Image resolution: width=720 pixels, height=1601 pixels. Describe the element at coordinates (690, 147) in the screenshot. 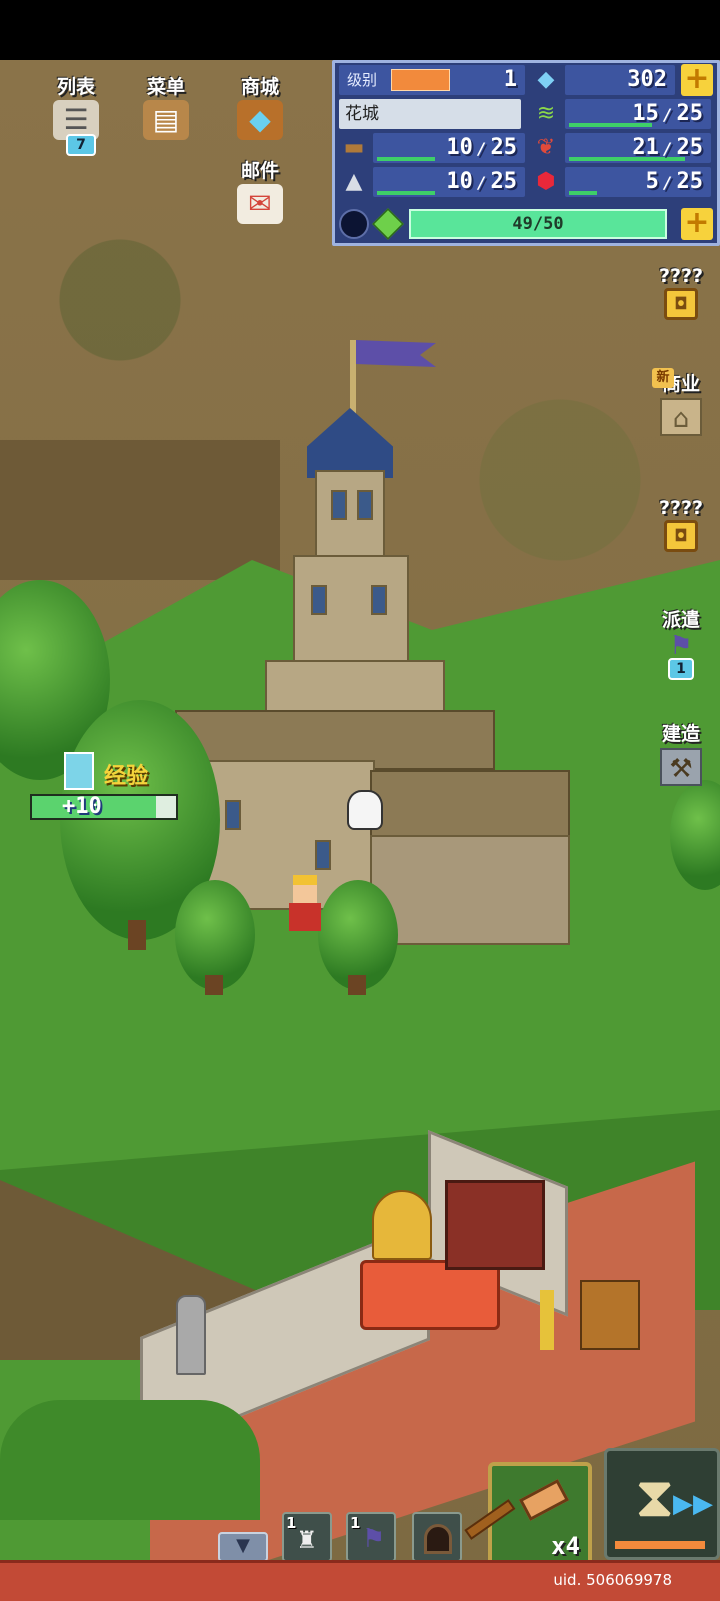

I see `food-max: 25` at that location.